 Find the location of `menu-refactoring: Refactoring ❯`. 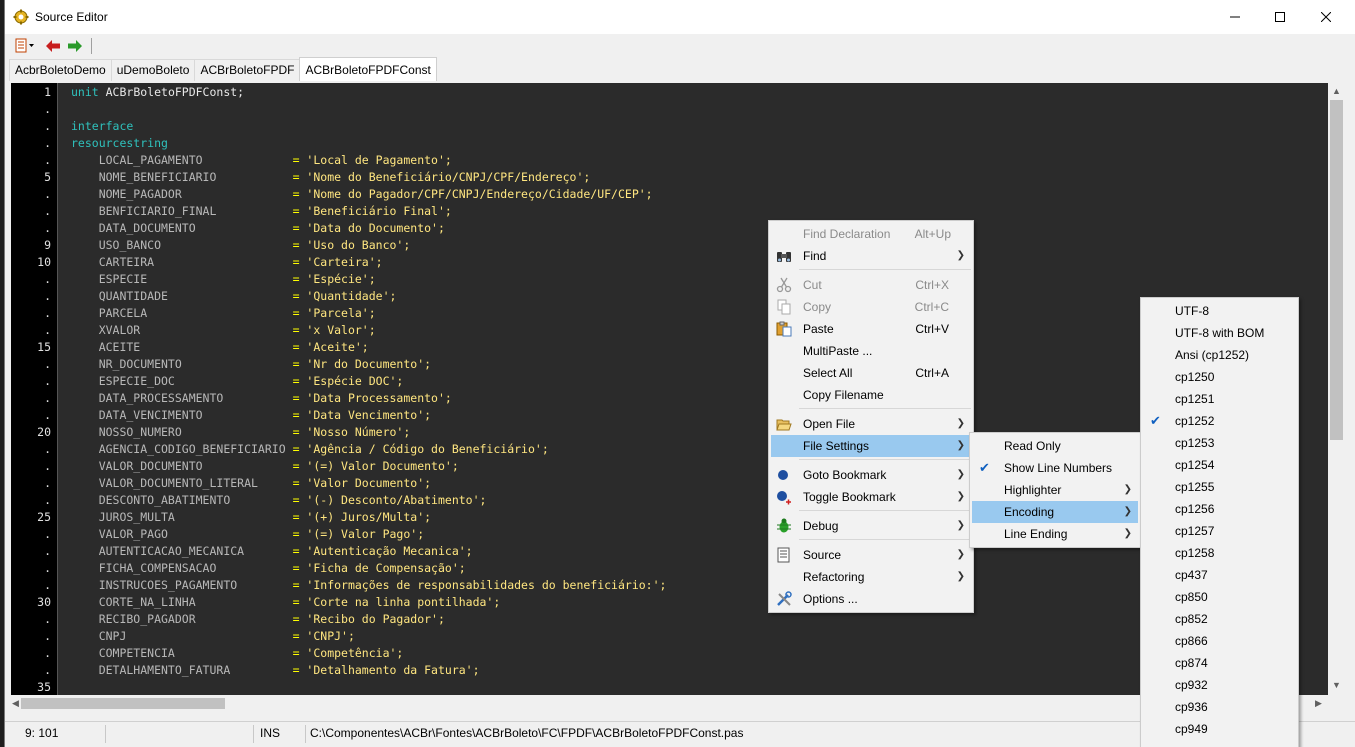

menu-refactoring: Refactoring ❯ is located at coordinates (871, 577).